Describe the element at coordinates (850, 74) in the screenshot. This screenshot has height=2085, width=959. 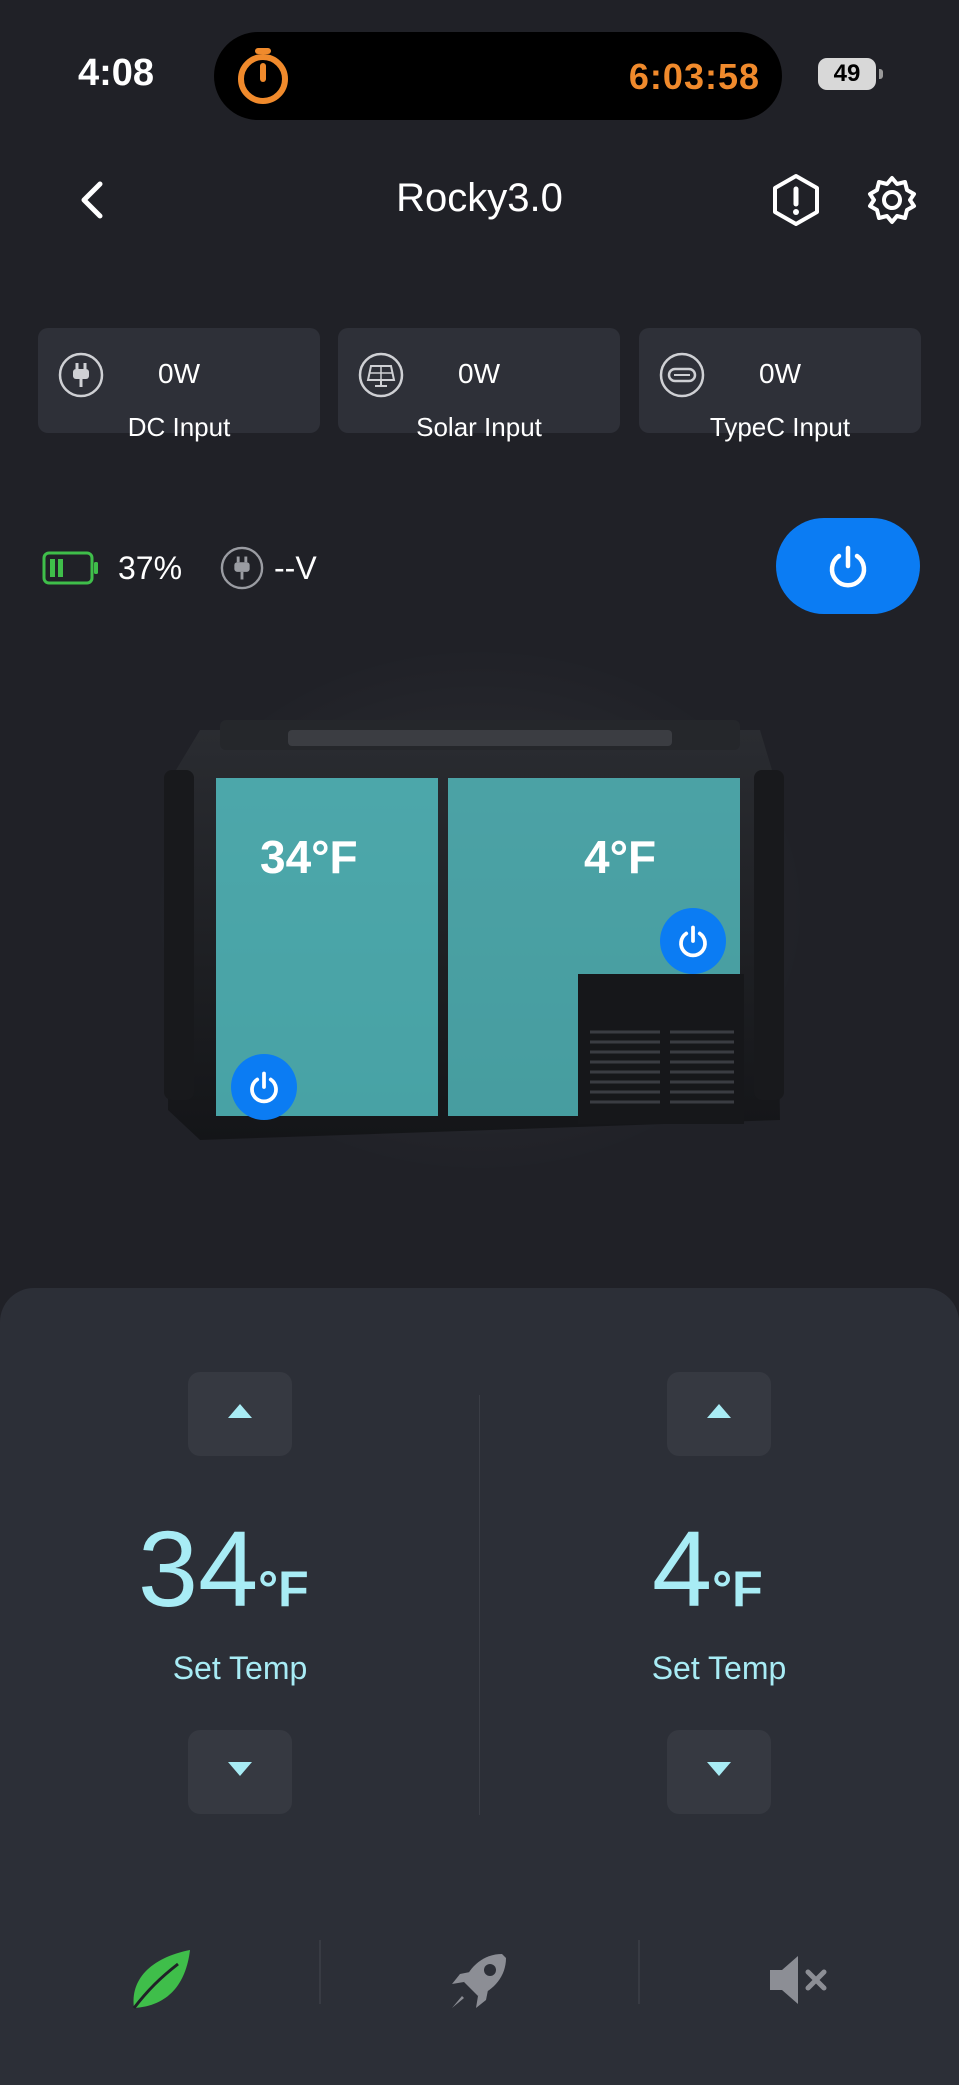
I see `battery-status: 49` at that location.